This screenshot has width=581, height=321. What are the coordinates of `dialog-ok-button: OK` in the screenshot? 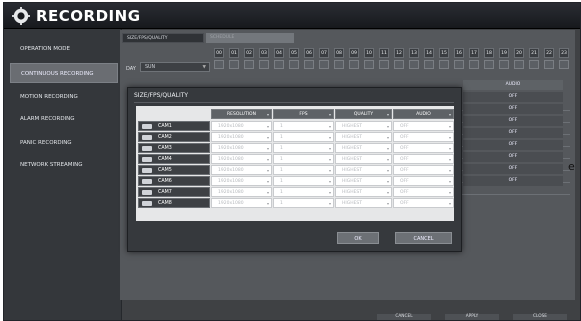 It's located at (358, 238).